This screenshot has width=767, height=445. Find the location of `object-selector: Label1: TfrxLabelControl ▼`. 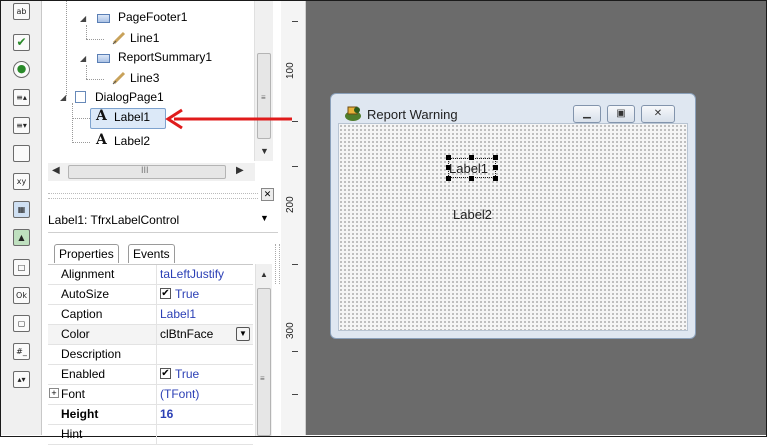

object-selector: Label1: TfrxLabelControl ▼ is located at coordinates (163, 220).